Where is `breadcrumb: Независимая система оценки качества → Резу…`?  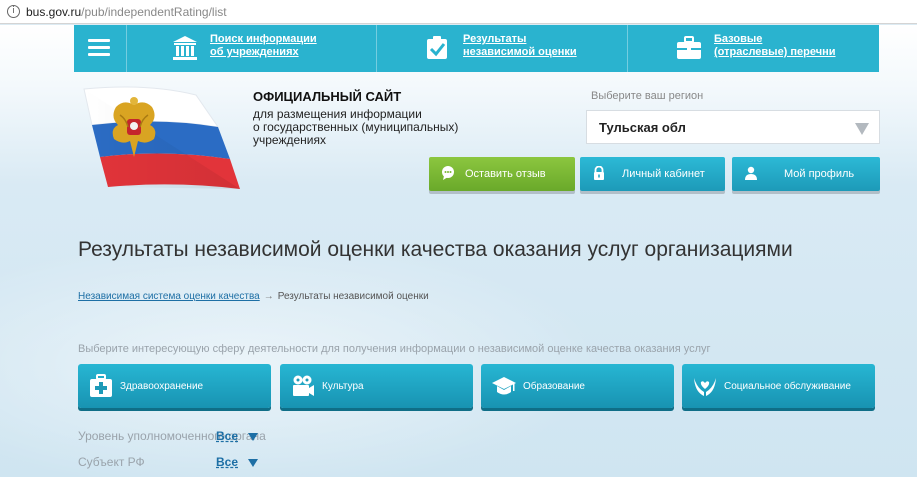 breadcrumb: Независимая система оценки качества → Резу… is located at coordinates (253, 296).